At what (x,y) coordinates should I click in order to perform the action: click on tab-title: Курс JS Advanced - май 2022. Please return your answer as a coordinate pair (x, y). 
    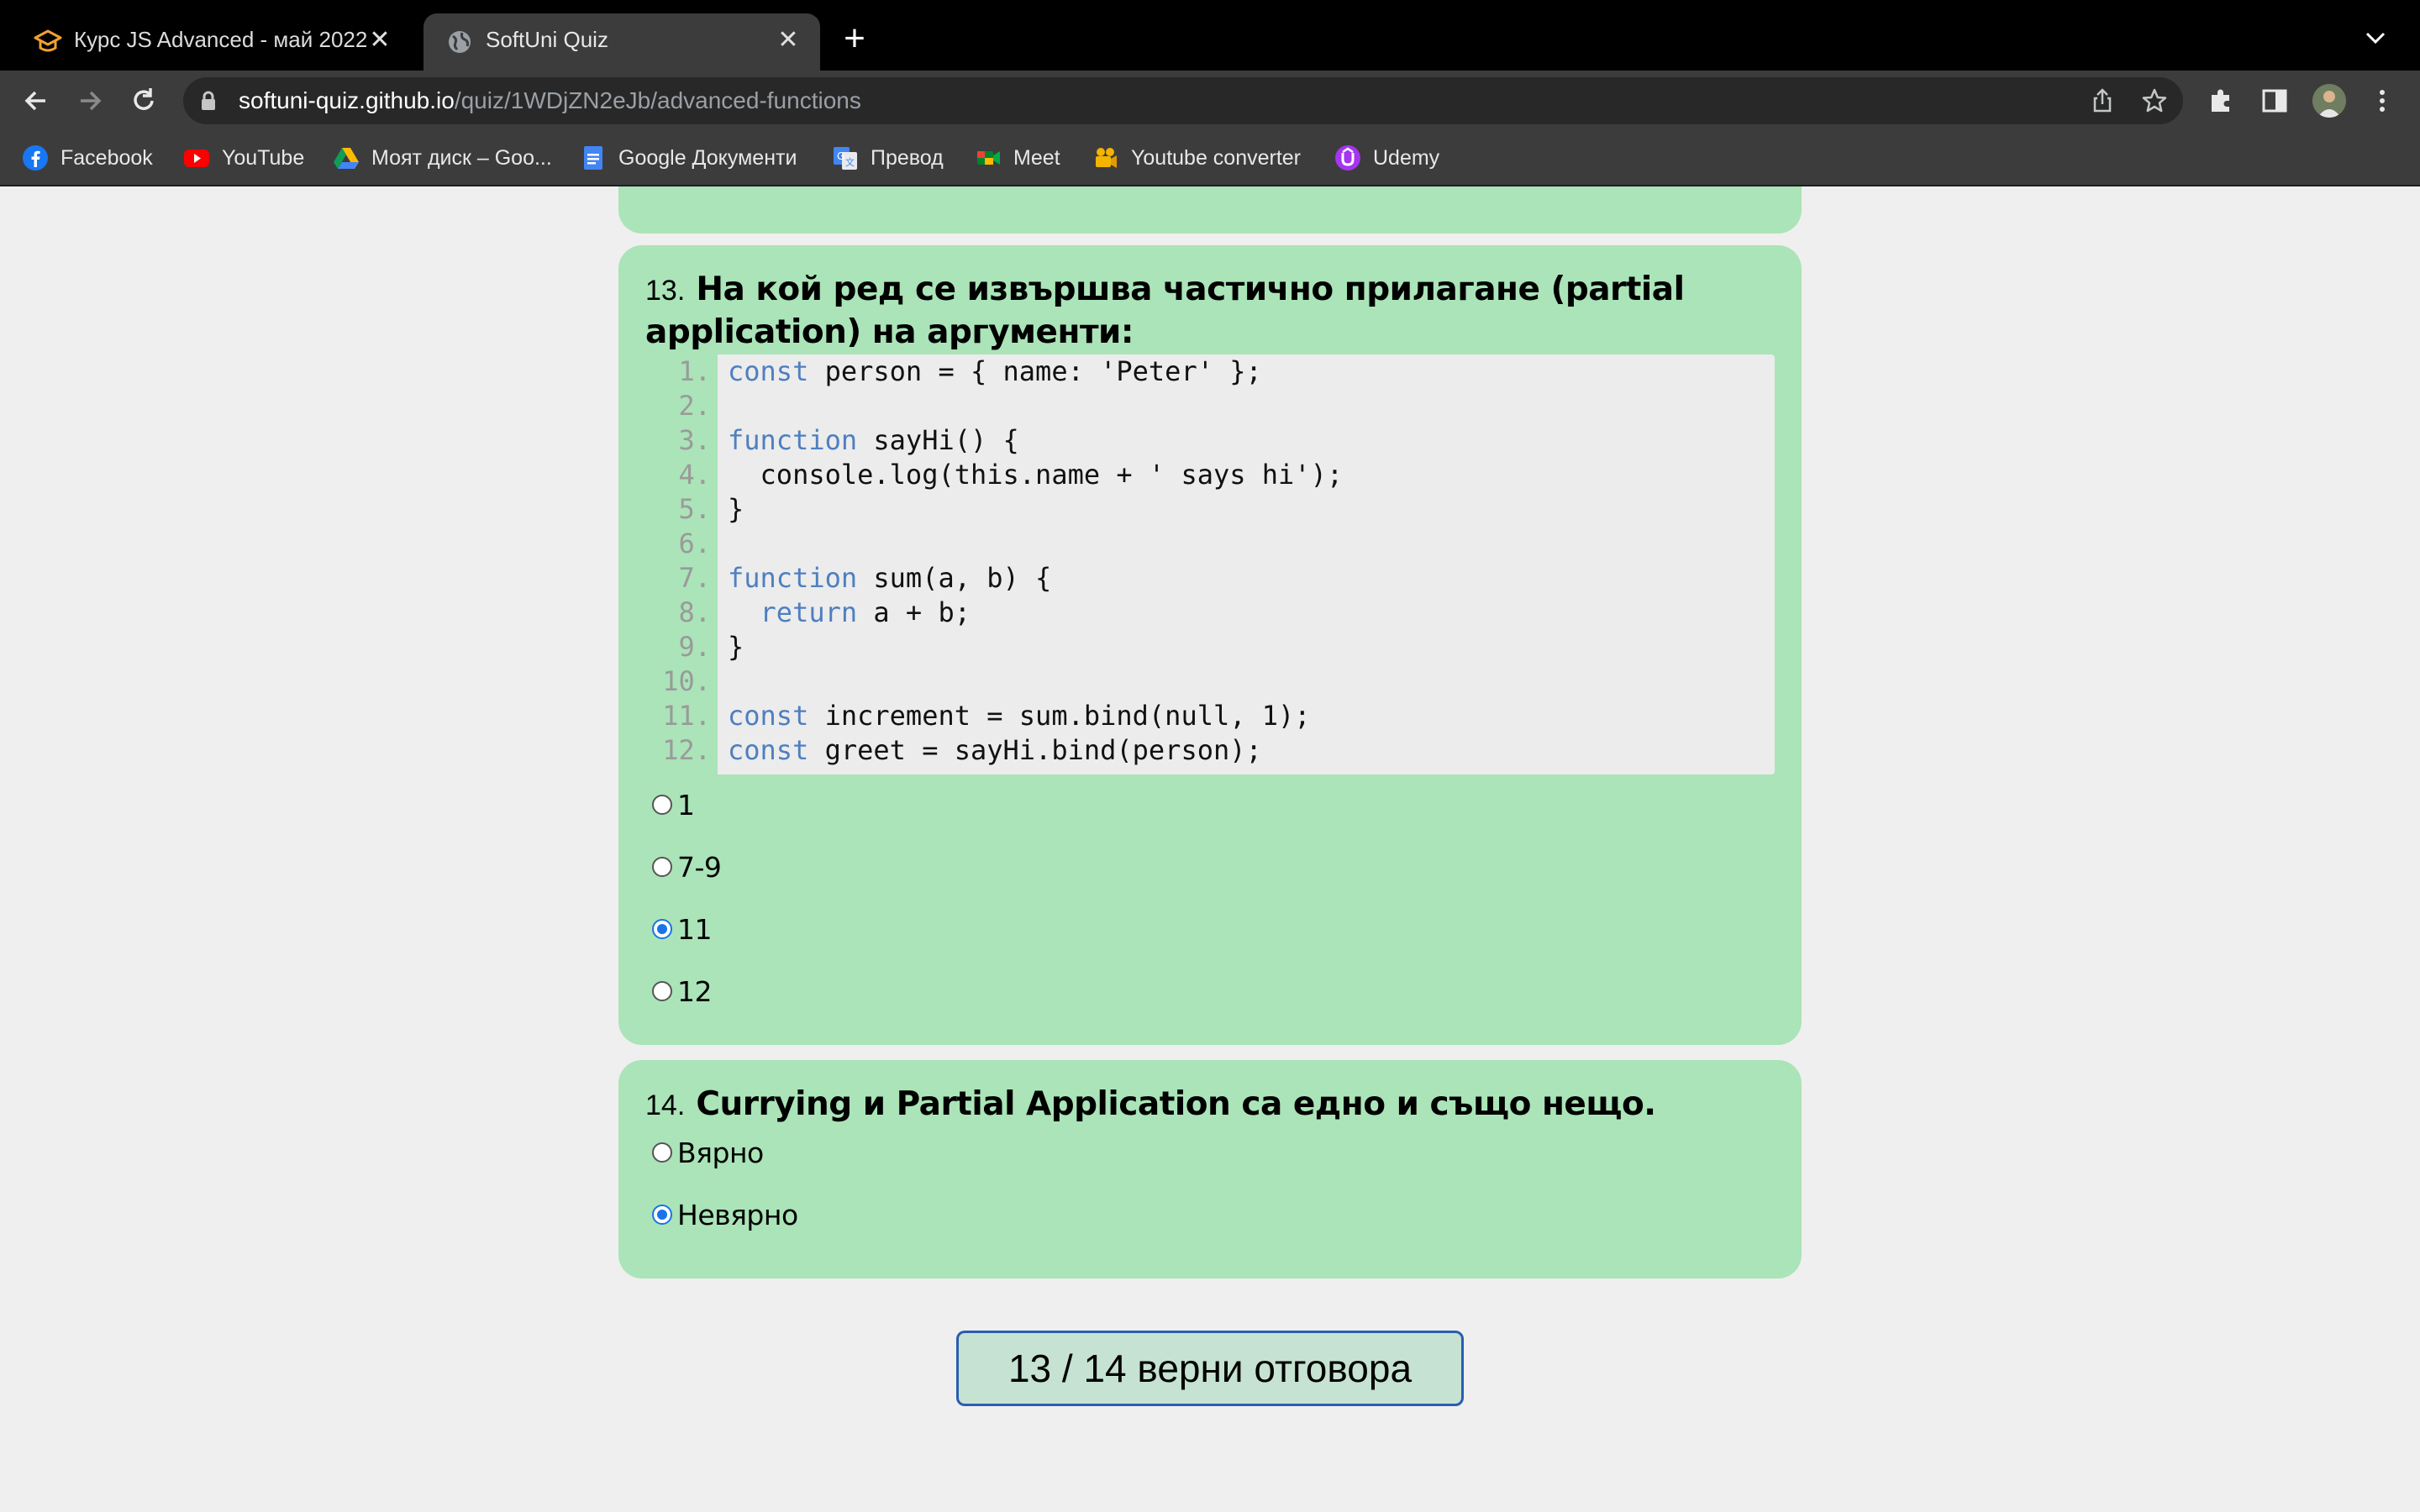
    Looking at the image, I should click on (221, 39).